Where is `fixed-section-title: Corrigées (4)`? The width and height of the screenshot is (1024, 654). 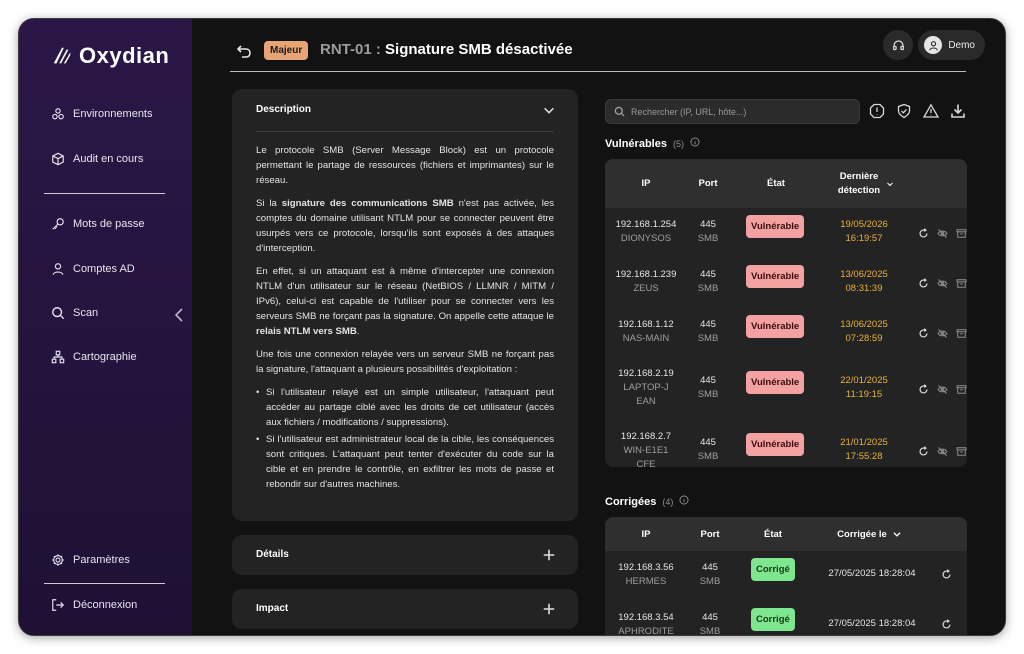
fixed-section-title: Corrigées (4) is located at coordinates (647, 501).